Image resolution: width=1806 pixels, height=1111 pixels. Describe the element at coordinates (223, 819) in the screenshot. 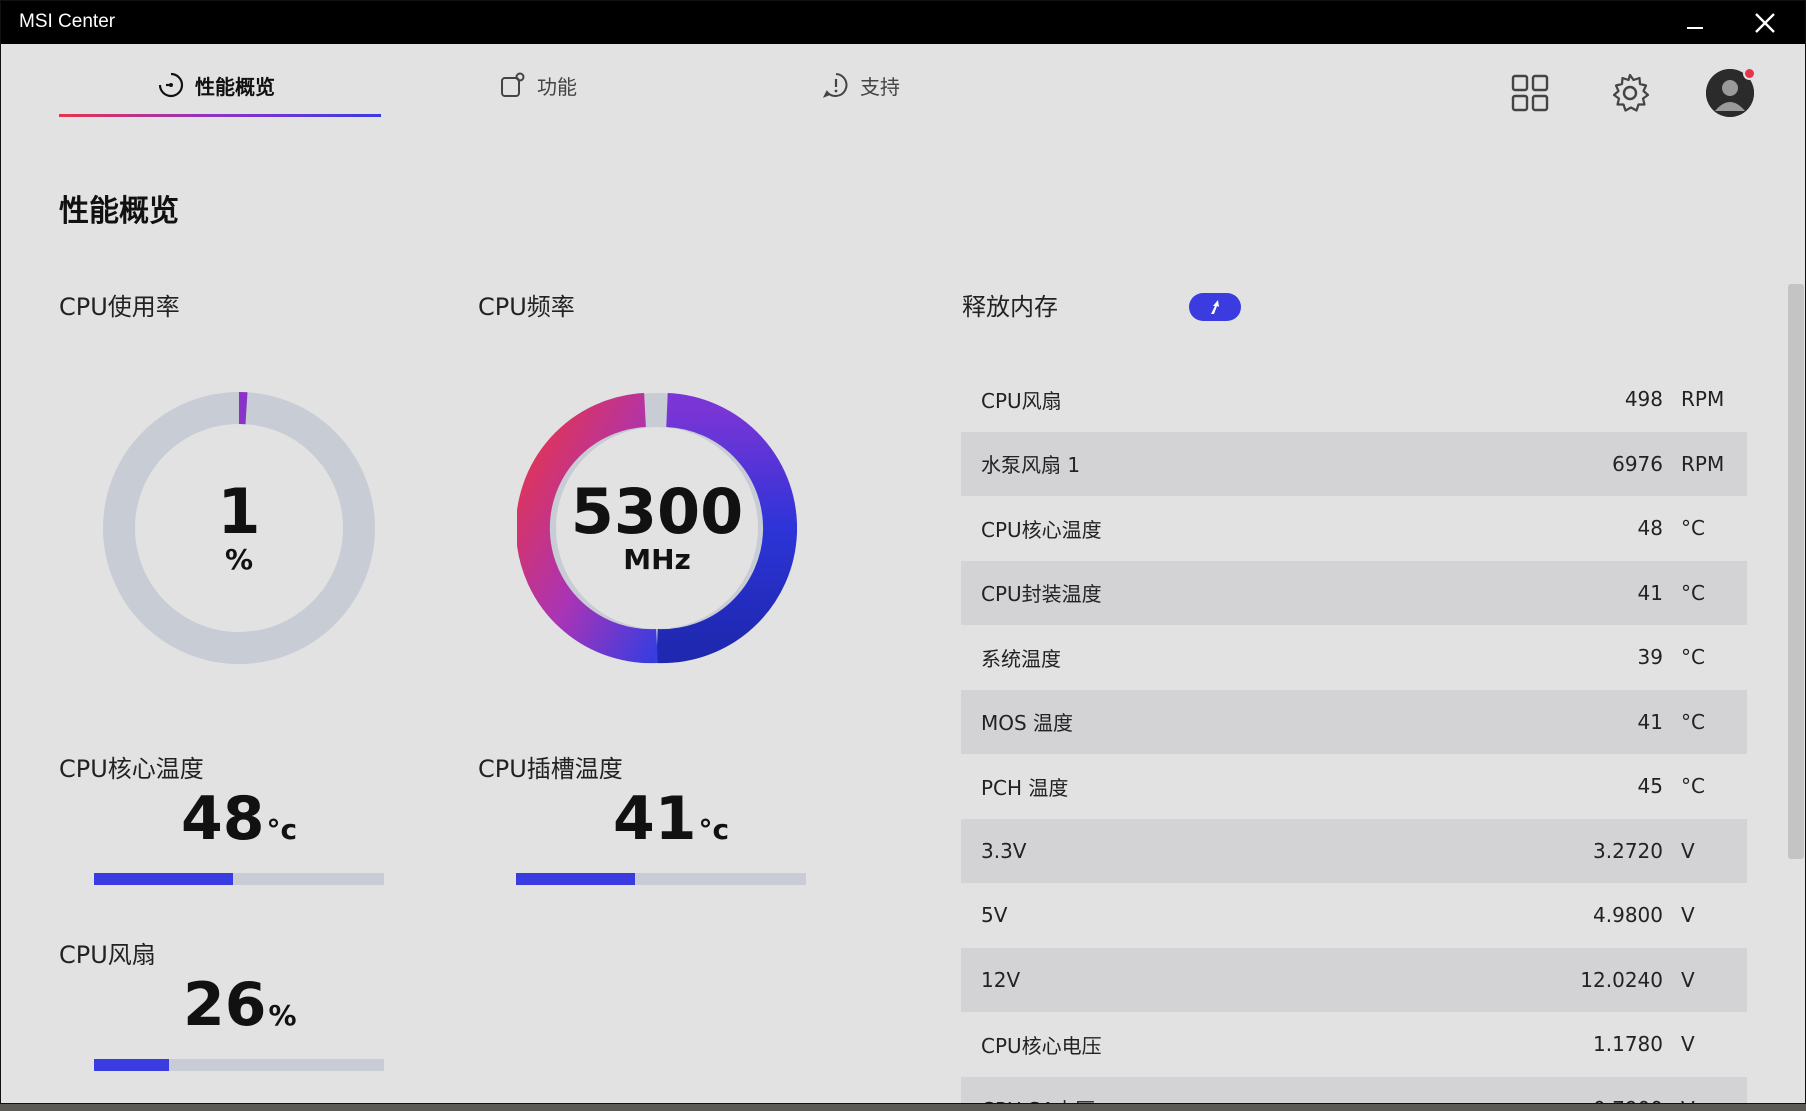

I see `core-temp-value: 48` at that location.